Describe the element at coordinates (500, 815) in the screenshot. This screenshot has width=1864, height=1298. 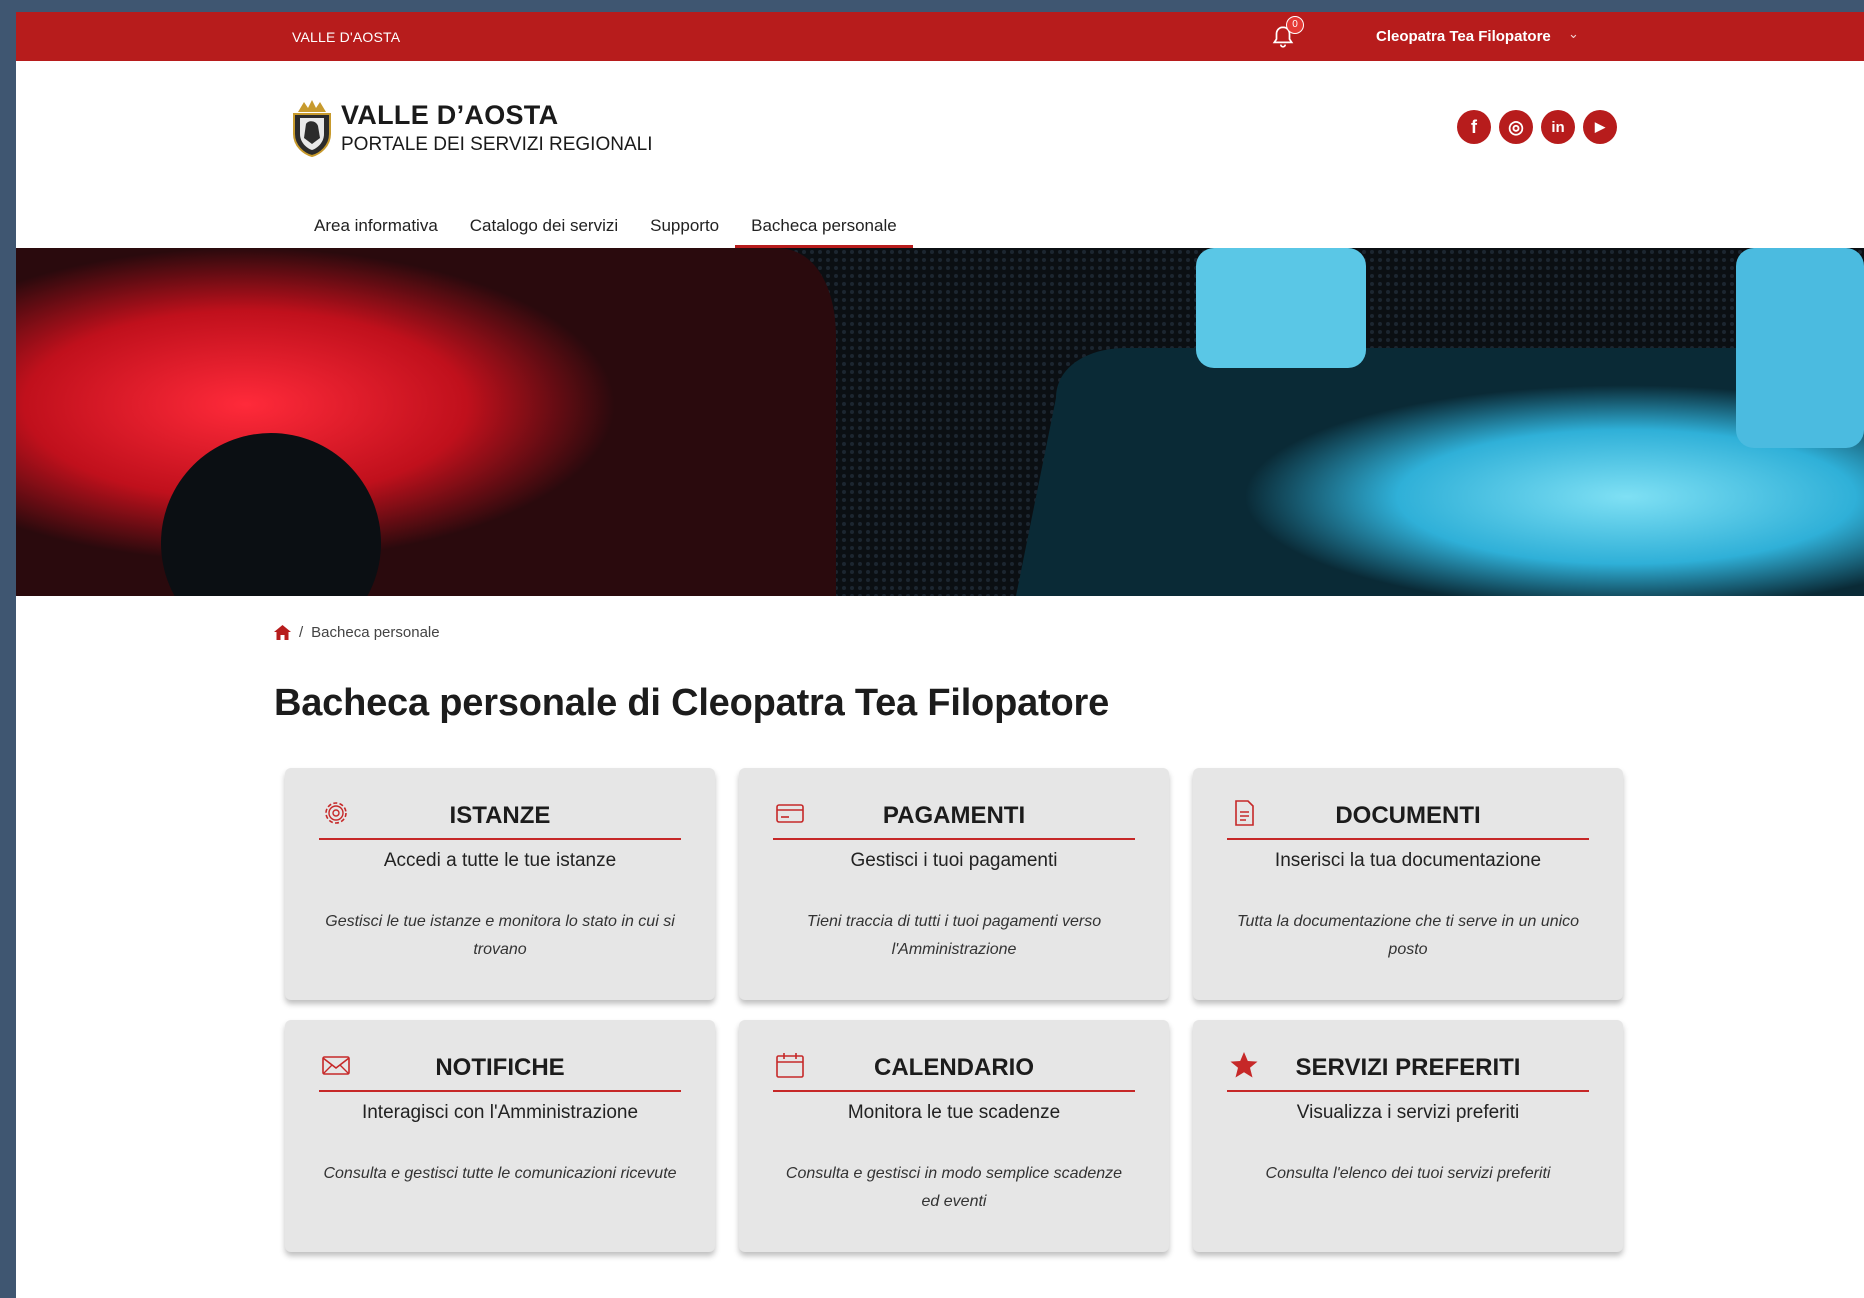
I see `card-title: ISTANZE` at that location.